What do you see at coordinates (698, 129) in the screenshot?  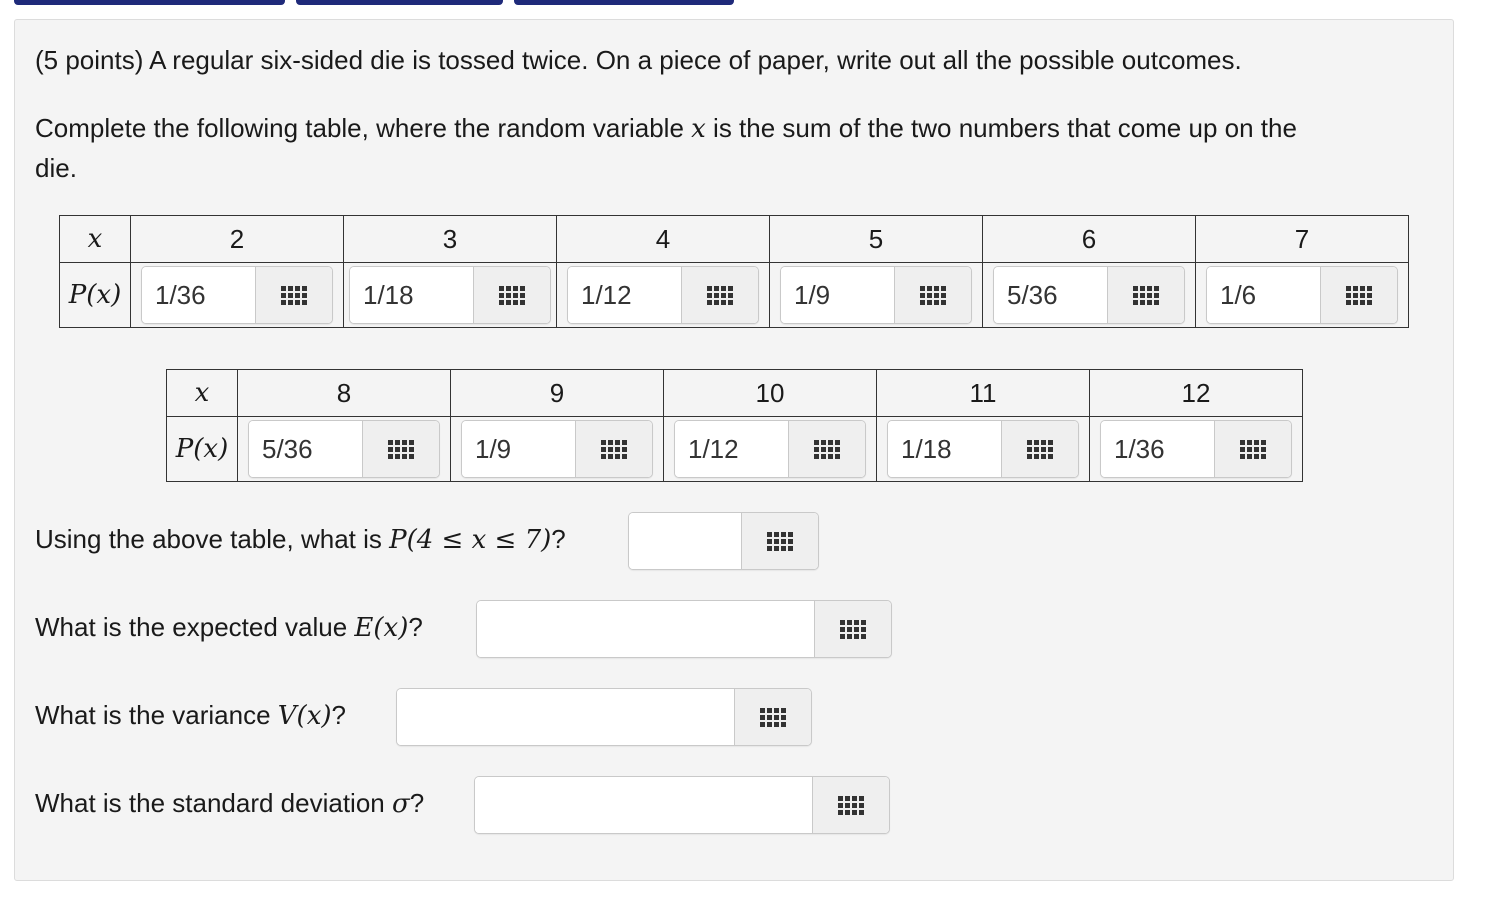 I see `instruction-variable: x` at bounding box center [698, 129].